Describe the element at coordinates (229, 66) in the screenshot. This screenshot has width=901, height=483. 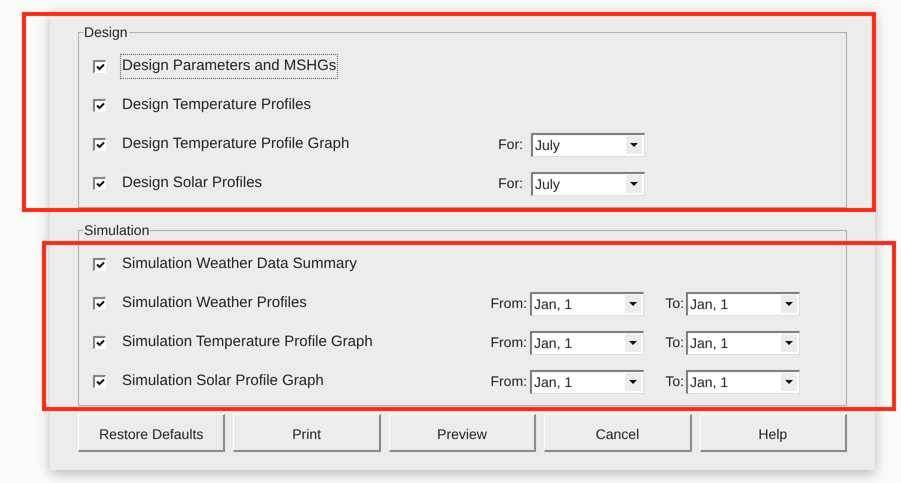
I see `checkbox-label: Design Parameters and MSHGs` at that location.